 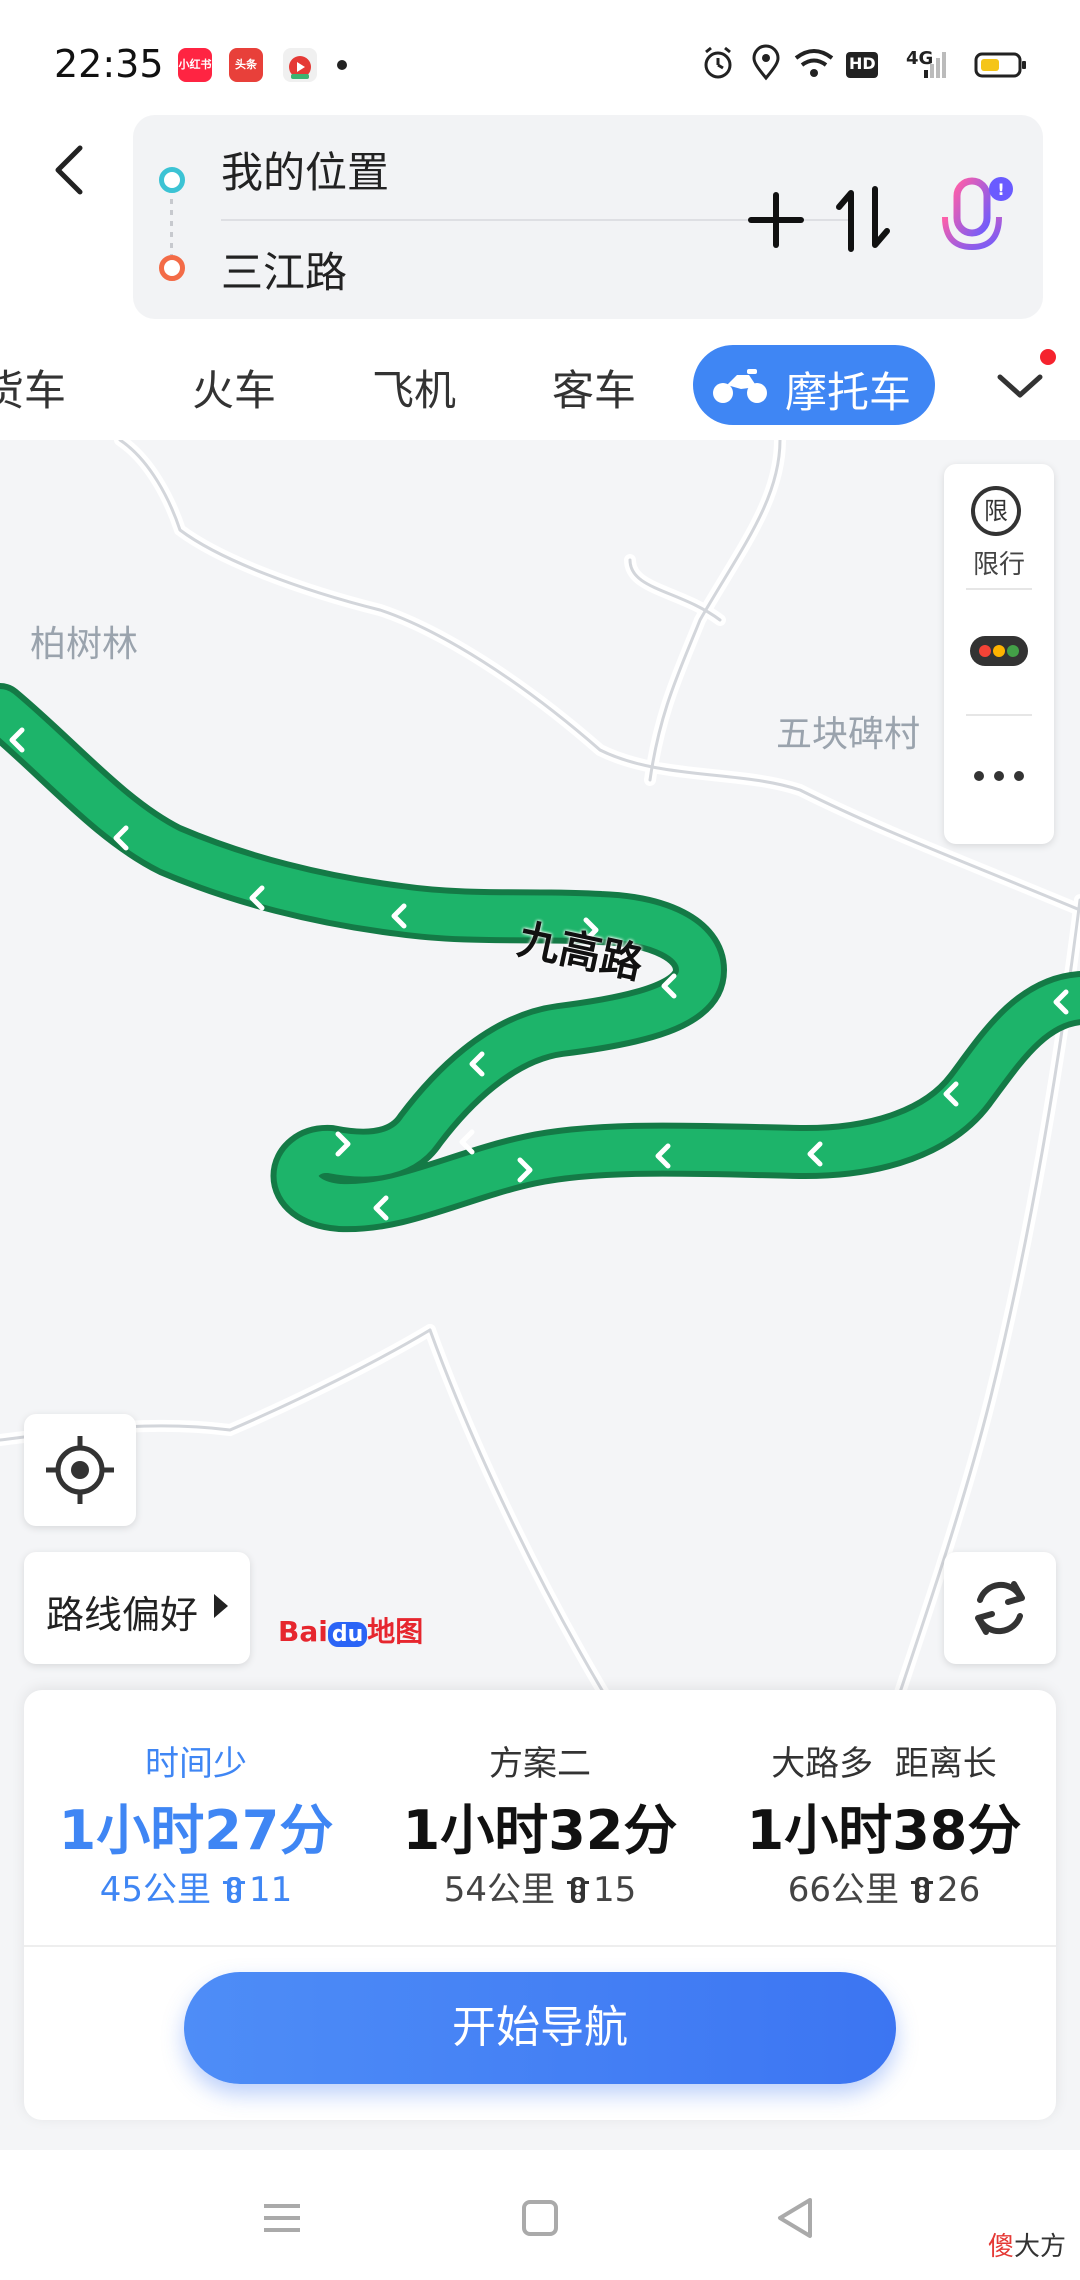 I want to click on home-button, so click(x=540, y=2218).